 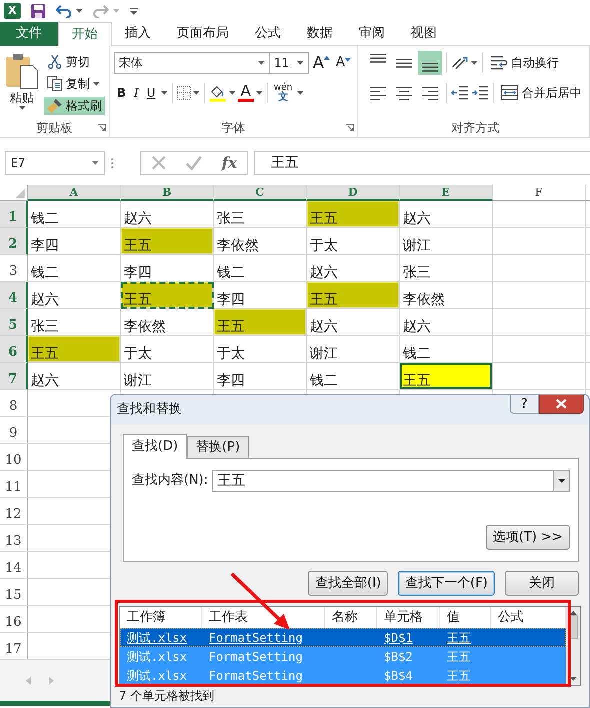 I want to click on italic-button: I, so click(x=136, y=93).